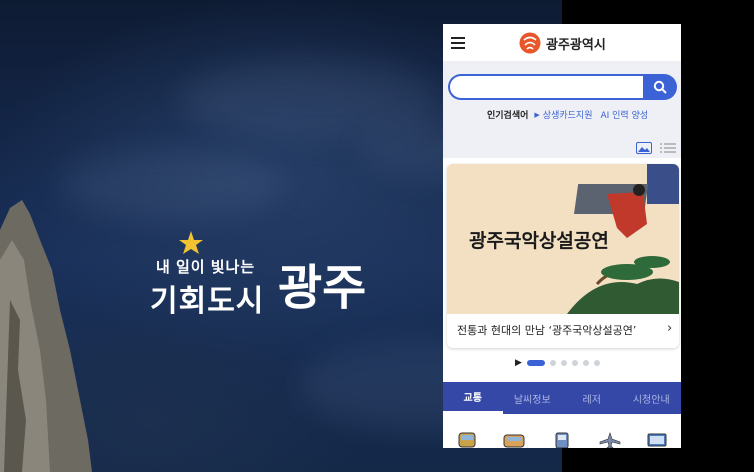  Describe the element at coordinates (508, 116) in the screenshot. I see `popular-label: 인기검색어` at that location.